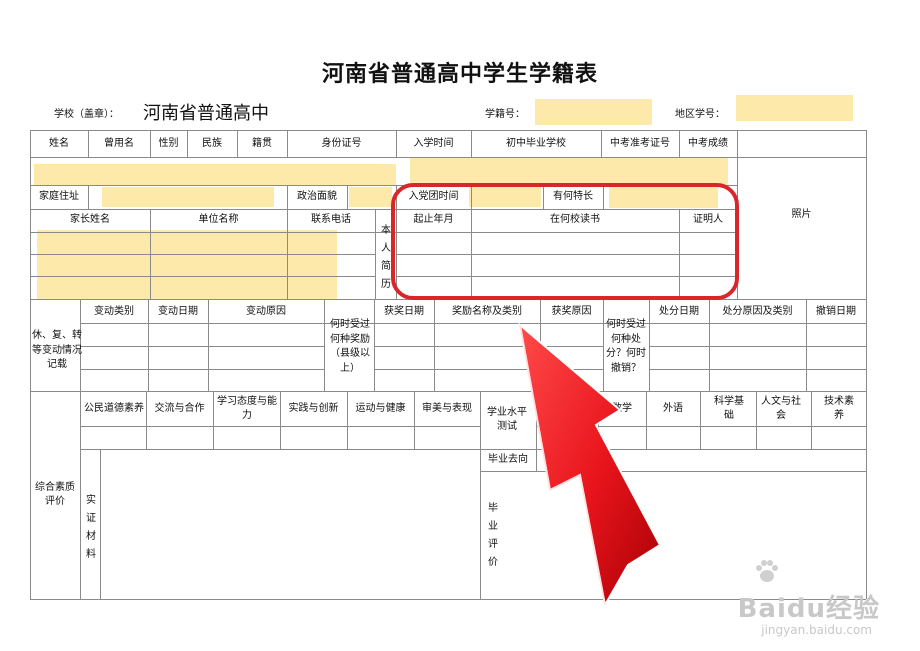  What do you see at coordinates (59, 197) in the screenshot?
I see `cell-home-address: 家庭住址` at bounding box center [59, 197].